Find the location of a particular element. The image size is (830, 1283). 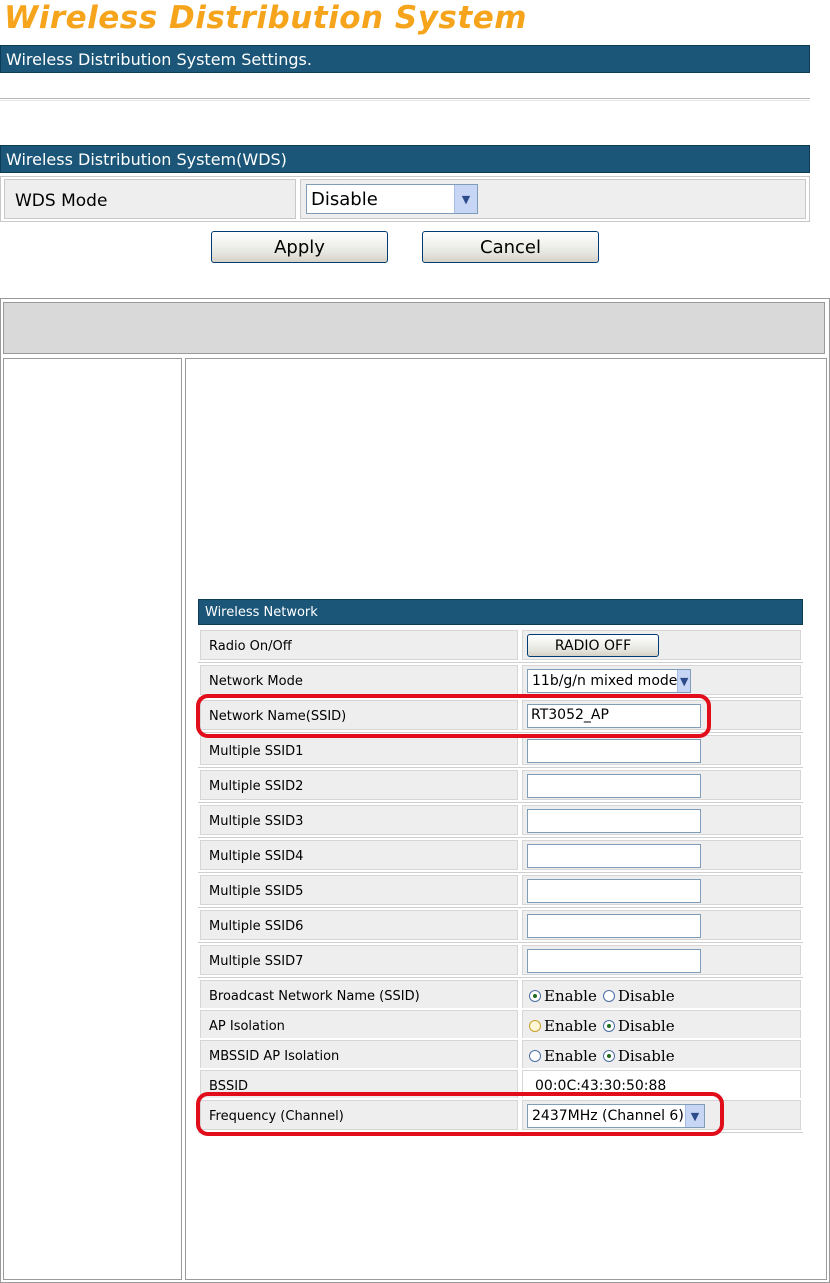

multiple-ssid-row: Multiple SSID3 is located at coordinates (500, 820).